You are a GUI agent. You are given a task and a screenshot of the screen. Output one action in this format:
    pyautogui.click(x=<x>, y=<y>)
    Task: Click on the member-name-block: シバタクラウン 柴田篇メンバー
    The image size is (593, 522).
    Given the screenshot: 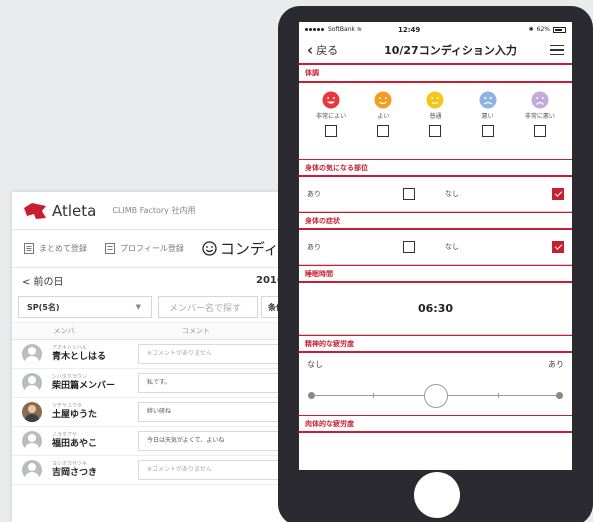 What is the action you would take?
    pyautogui.click(x=92, y=383)
    